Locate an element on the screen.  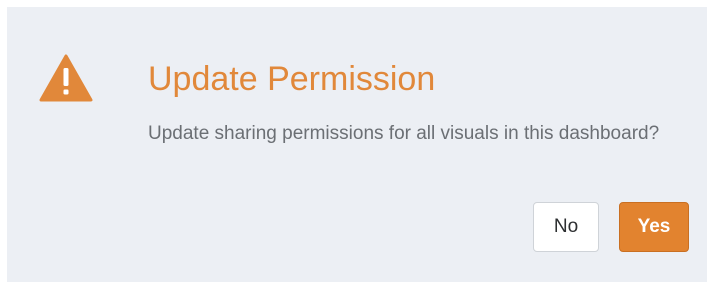
yes-button: Yes is located at coordinates (654, 227).